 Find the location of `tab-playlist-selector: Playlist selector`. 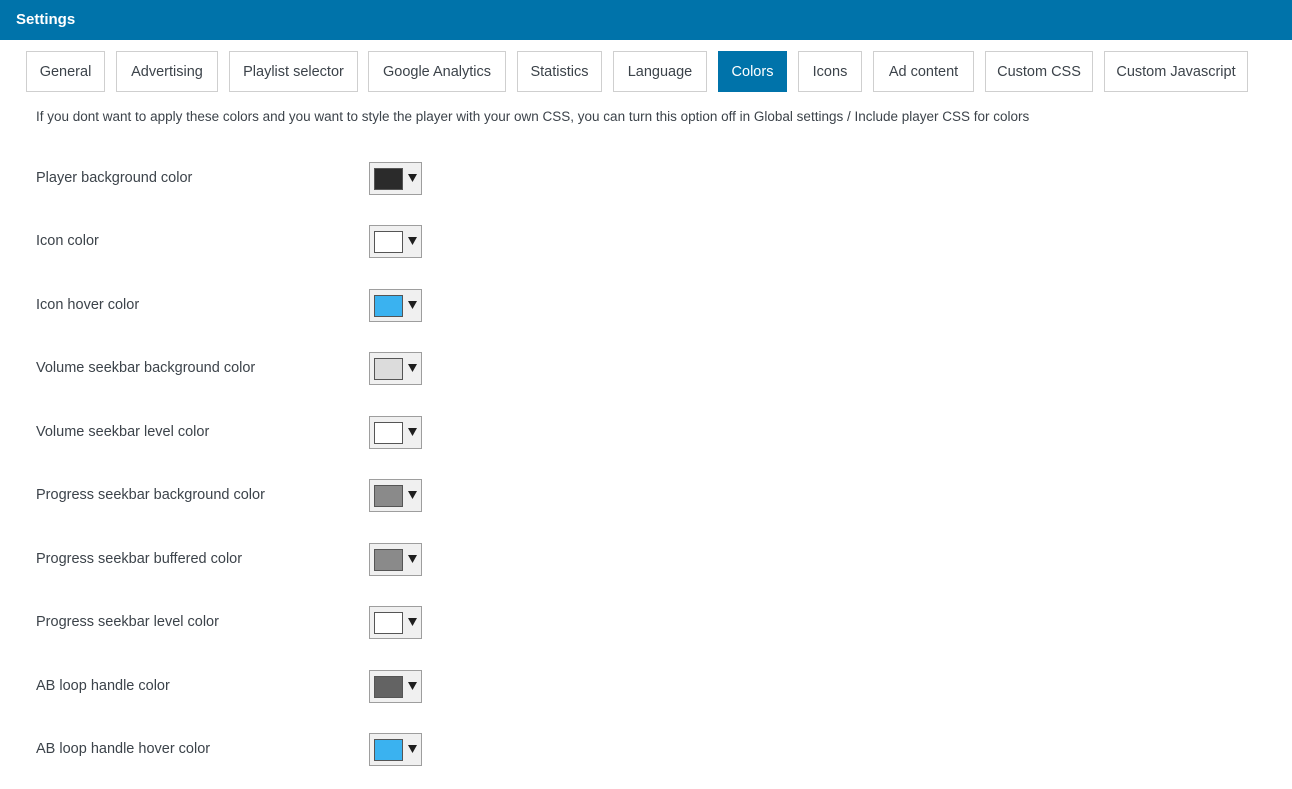

tab-playlist-selector: Playlist selector is located at coordinates (293, 71).